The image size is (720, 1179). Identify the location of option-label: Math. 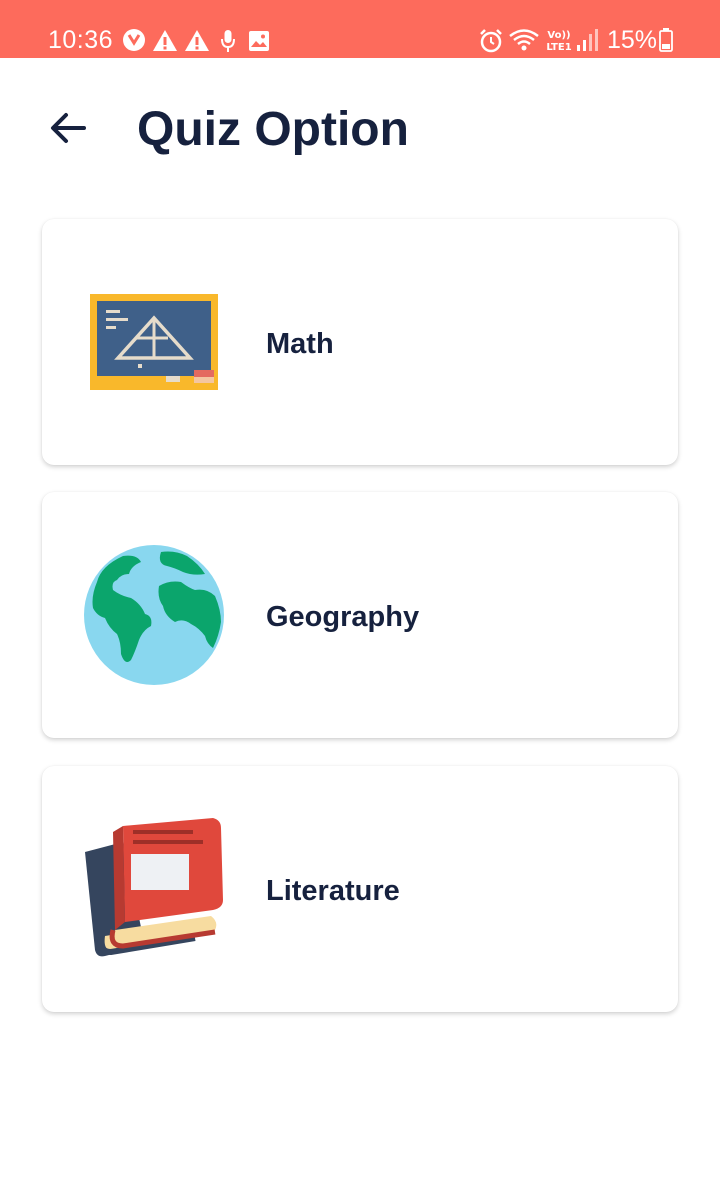
(300, 344).